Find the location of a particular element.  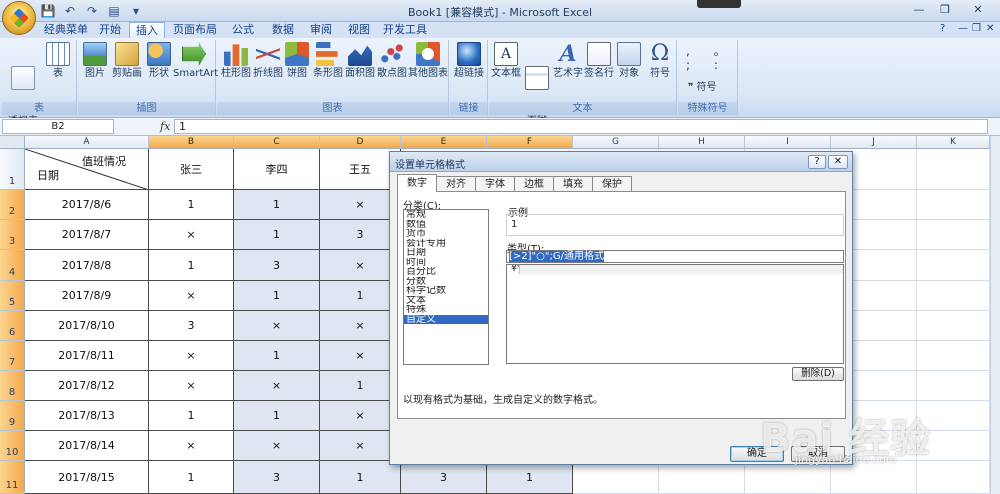

type-input: [>2]"○";G/通用格式 is located at coordinates (675, 256).